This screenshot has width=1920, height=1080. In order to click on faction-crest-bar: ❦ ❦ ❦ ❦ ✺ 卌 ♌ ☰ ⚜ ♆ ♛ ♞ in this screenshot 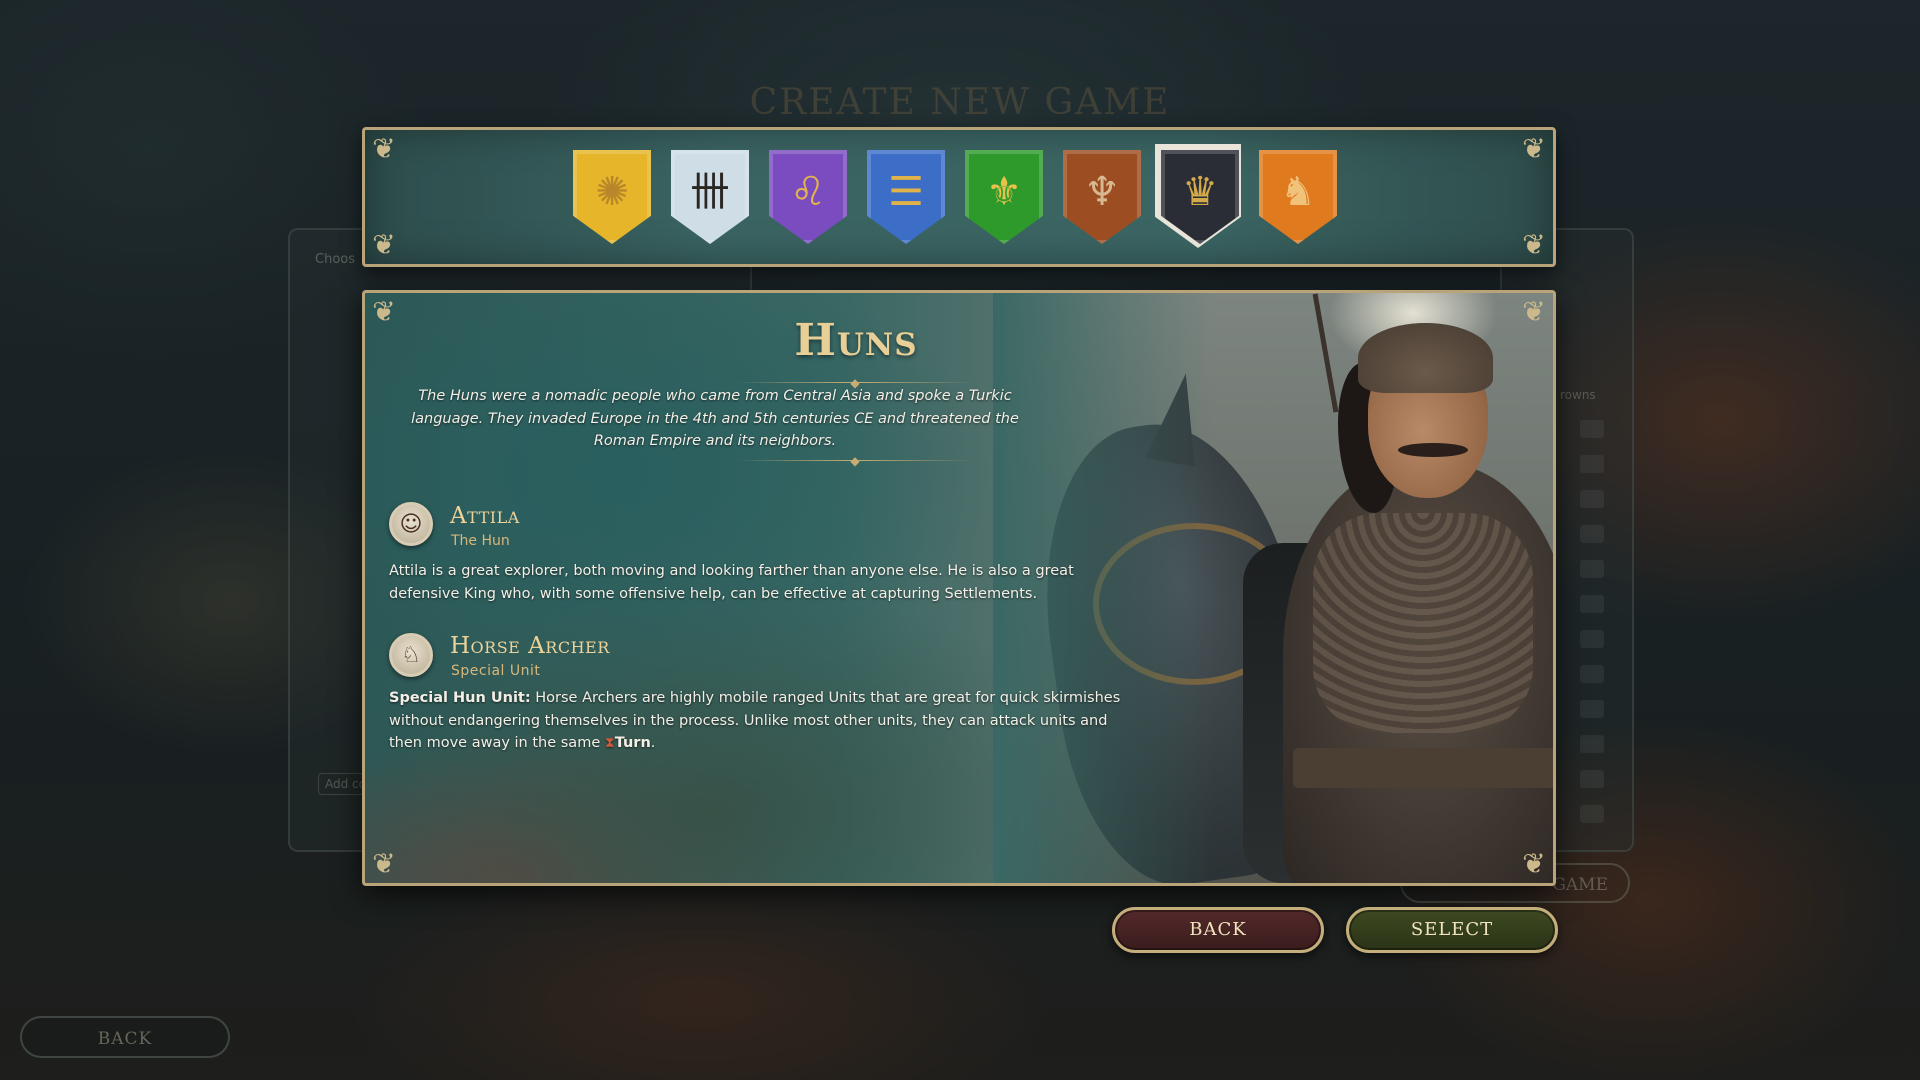, I will do `click(959, 197)`.